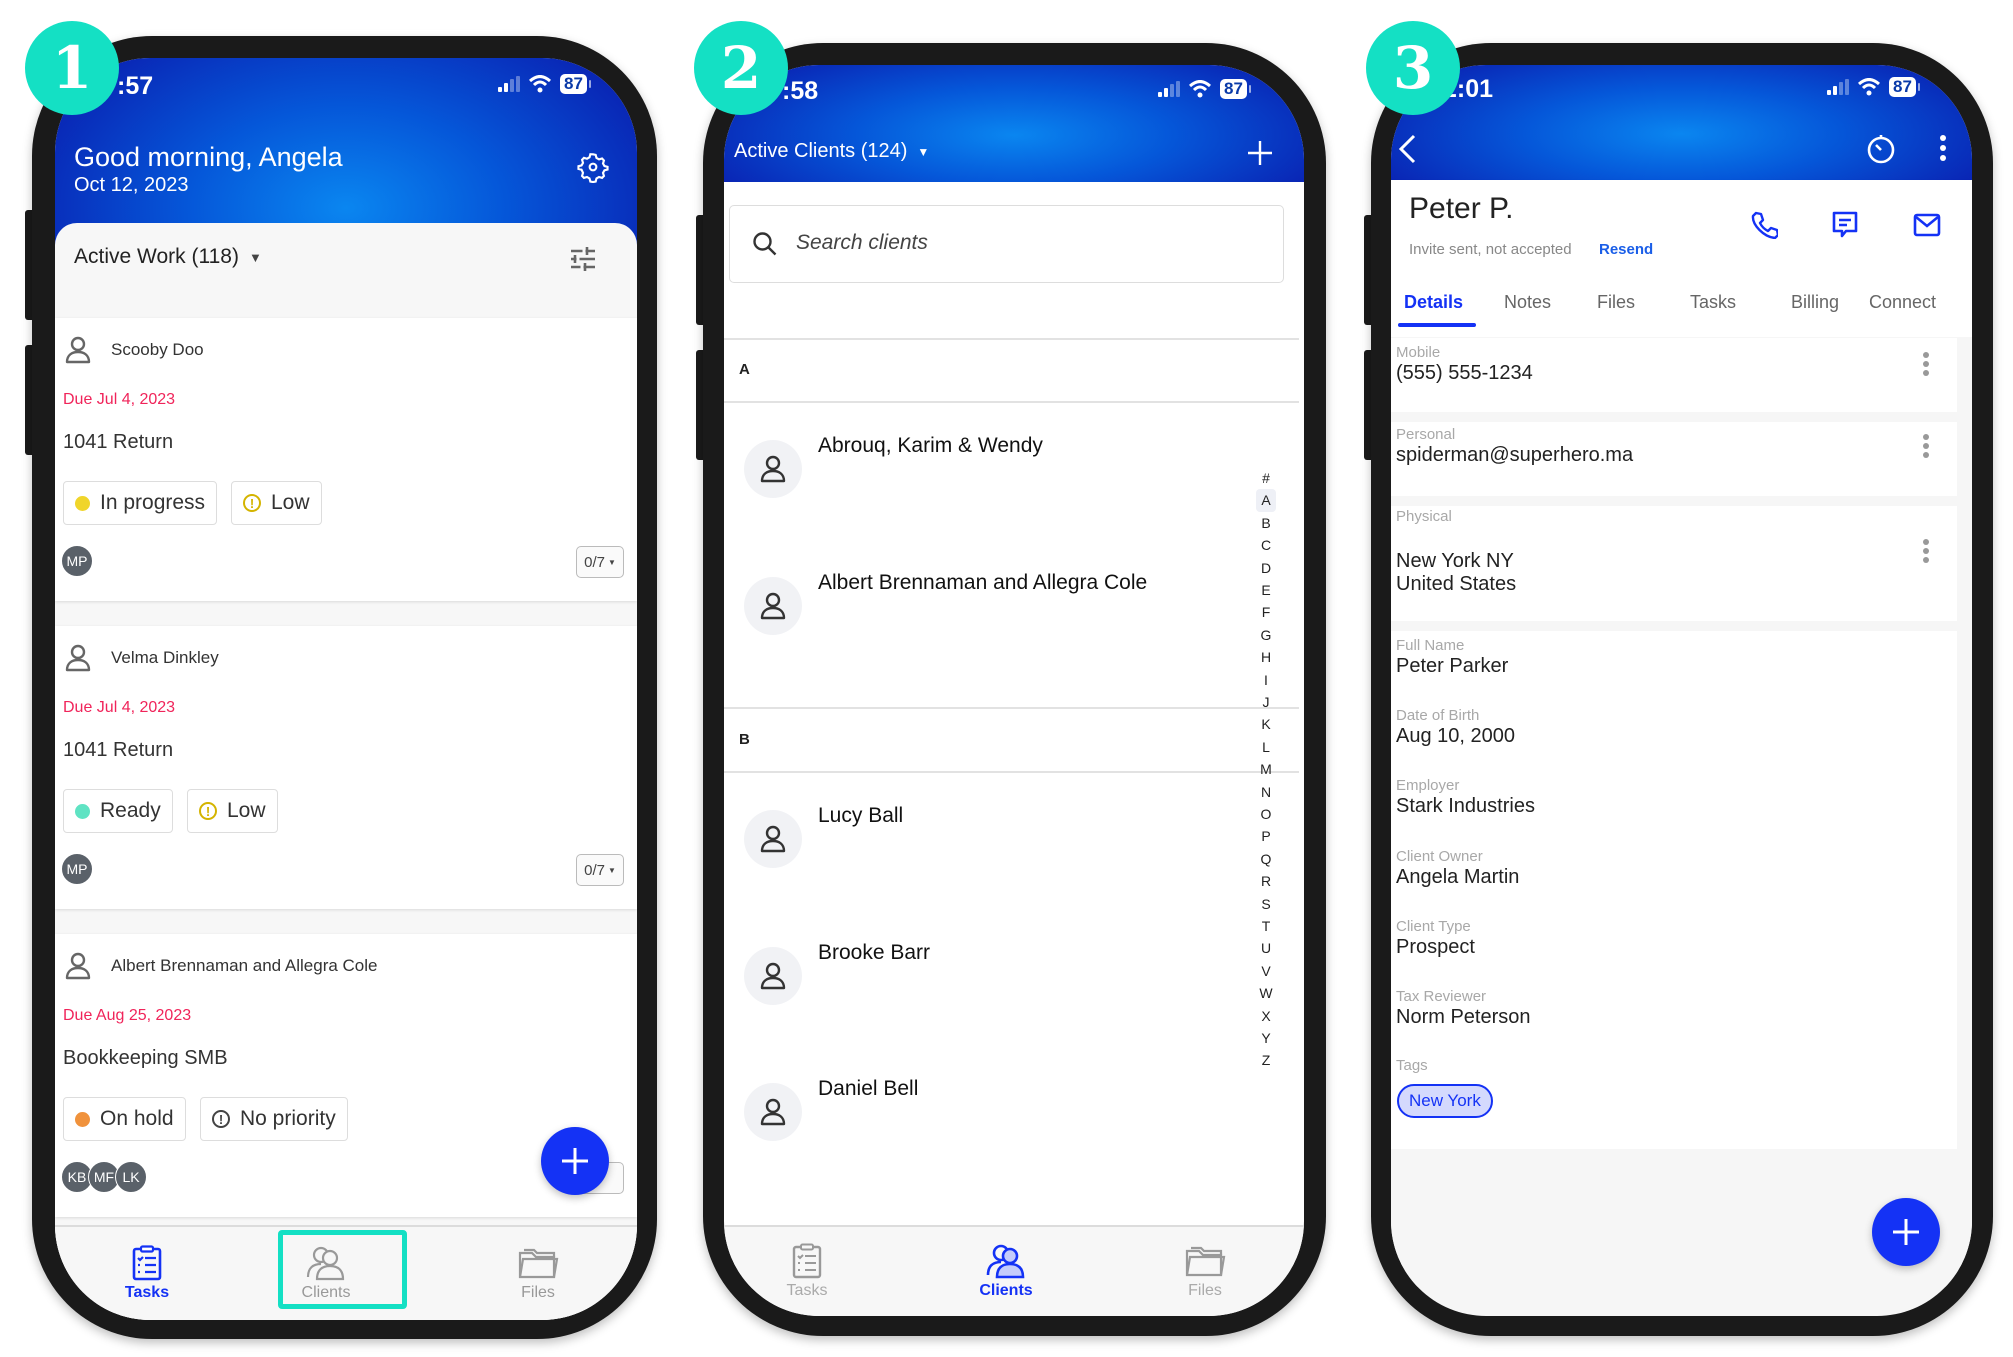  I want to click on tag-chip: New York, so click(1445, 1101).